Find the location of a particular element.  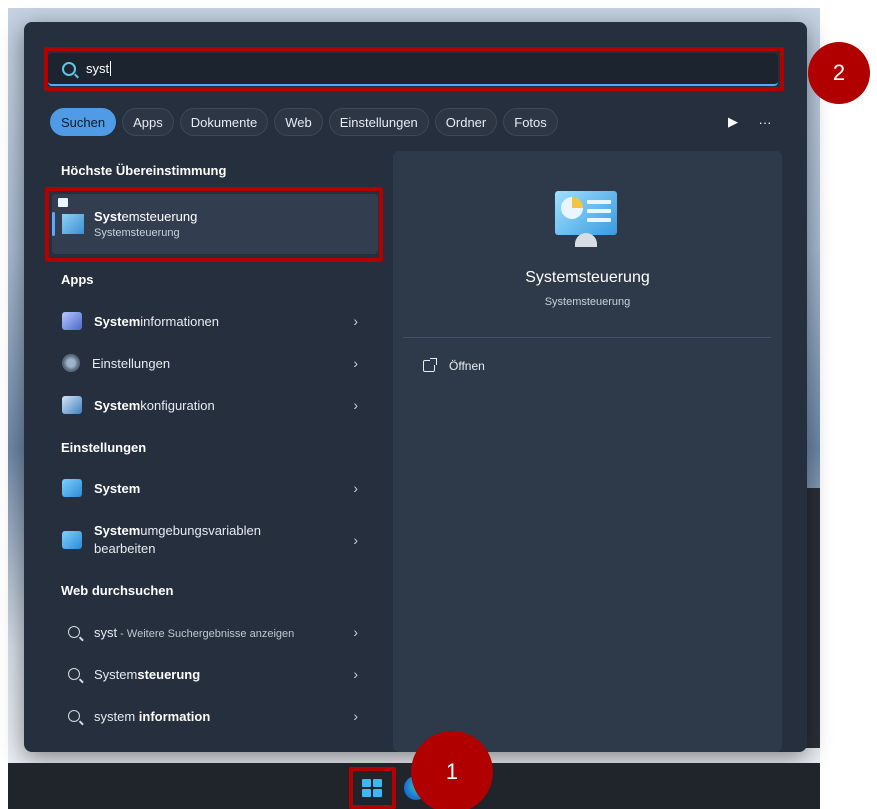

settings-item-label: Systemumgebungsvariablen bearbeiten is located at coordinates (177, 540).